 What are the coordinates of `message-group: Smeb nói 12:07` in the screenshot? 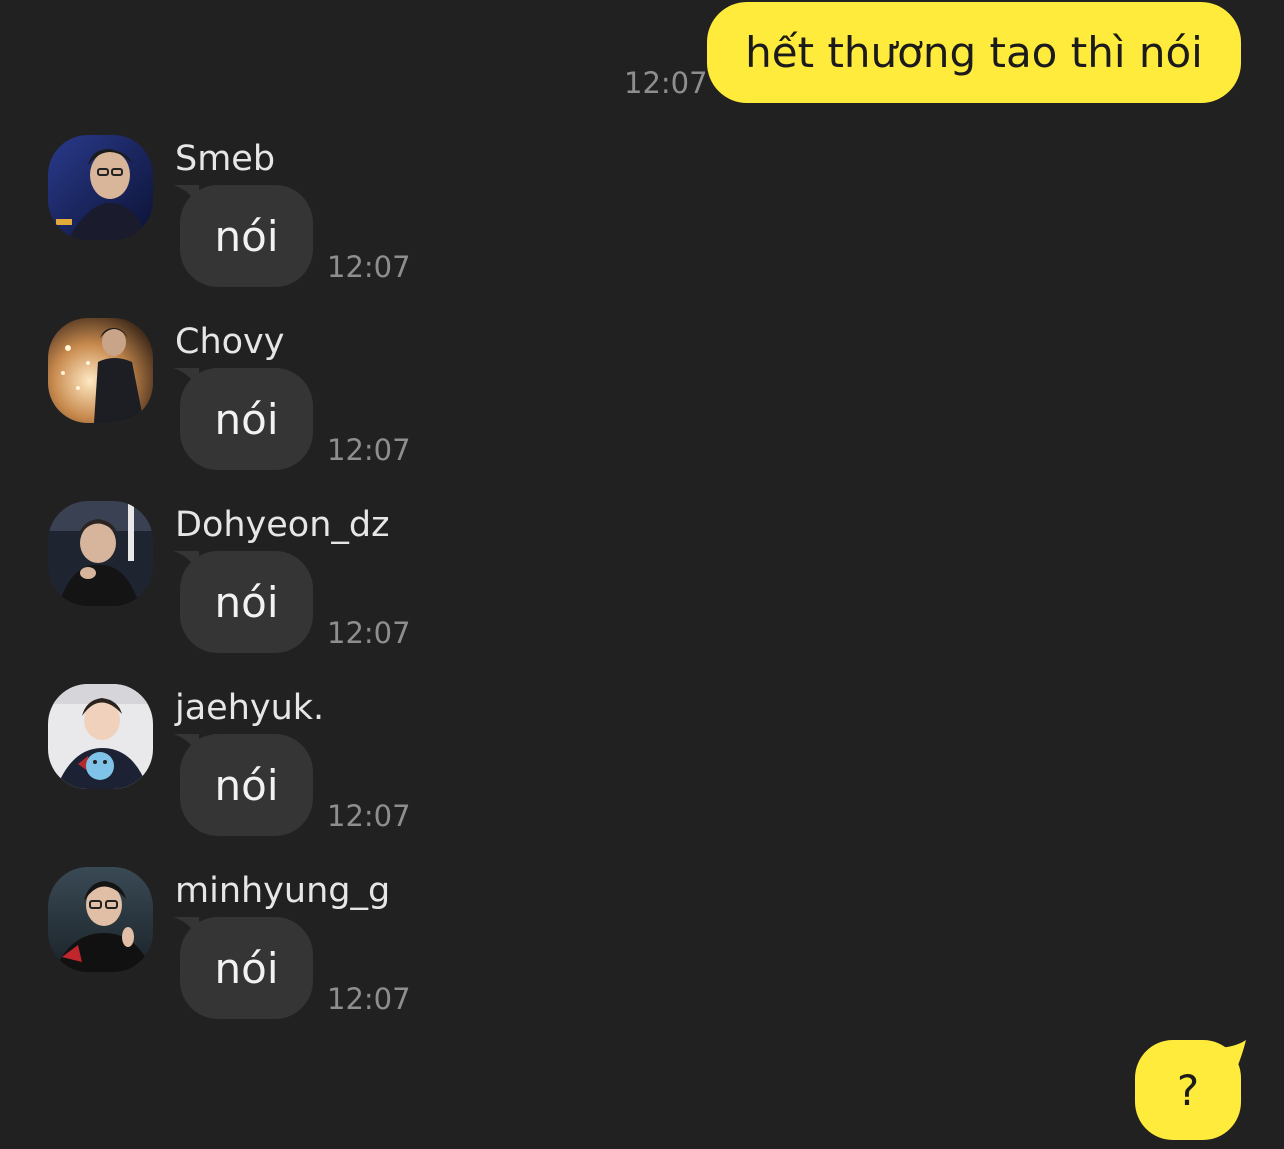 It's located at (350, 220).